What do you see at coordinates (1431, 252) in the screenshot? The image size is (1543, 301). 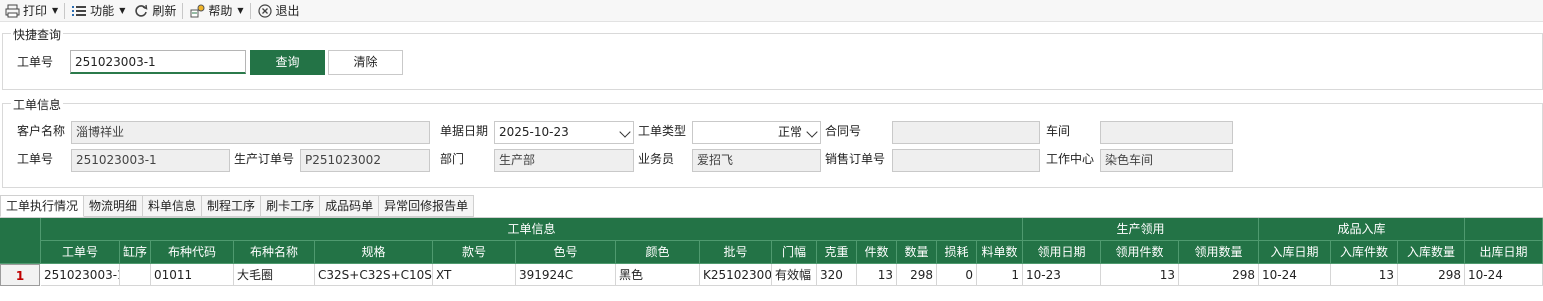 I see `col-header-in-quantity: 入库数量` at bounding box center [1431, 252].